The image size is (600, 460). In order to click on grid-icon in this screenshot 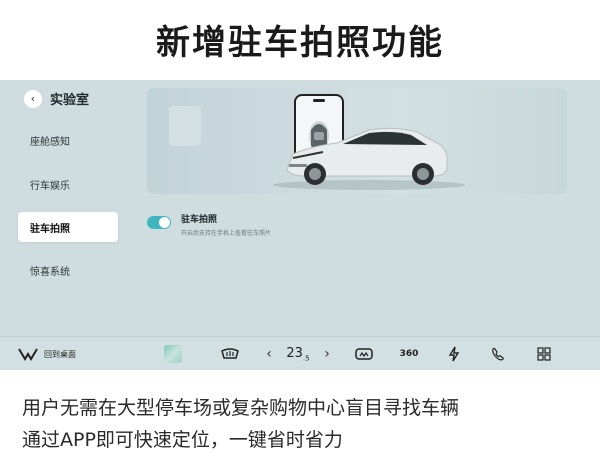, I will do `click(544, 354)`.